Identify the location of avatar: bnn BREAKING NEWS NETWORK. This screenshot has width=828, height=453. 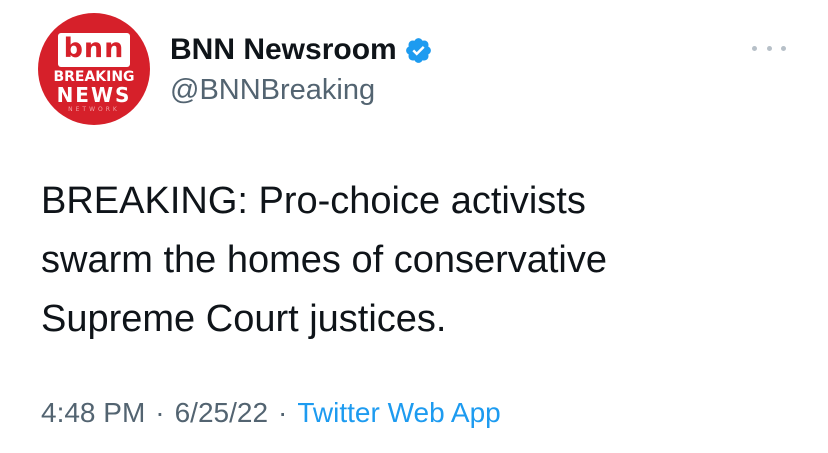
(94, 69).